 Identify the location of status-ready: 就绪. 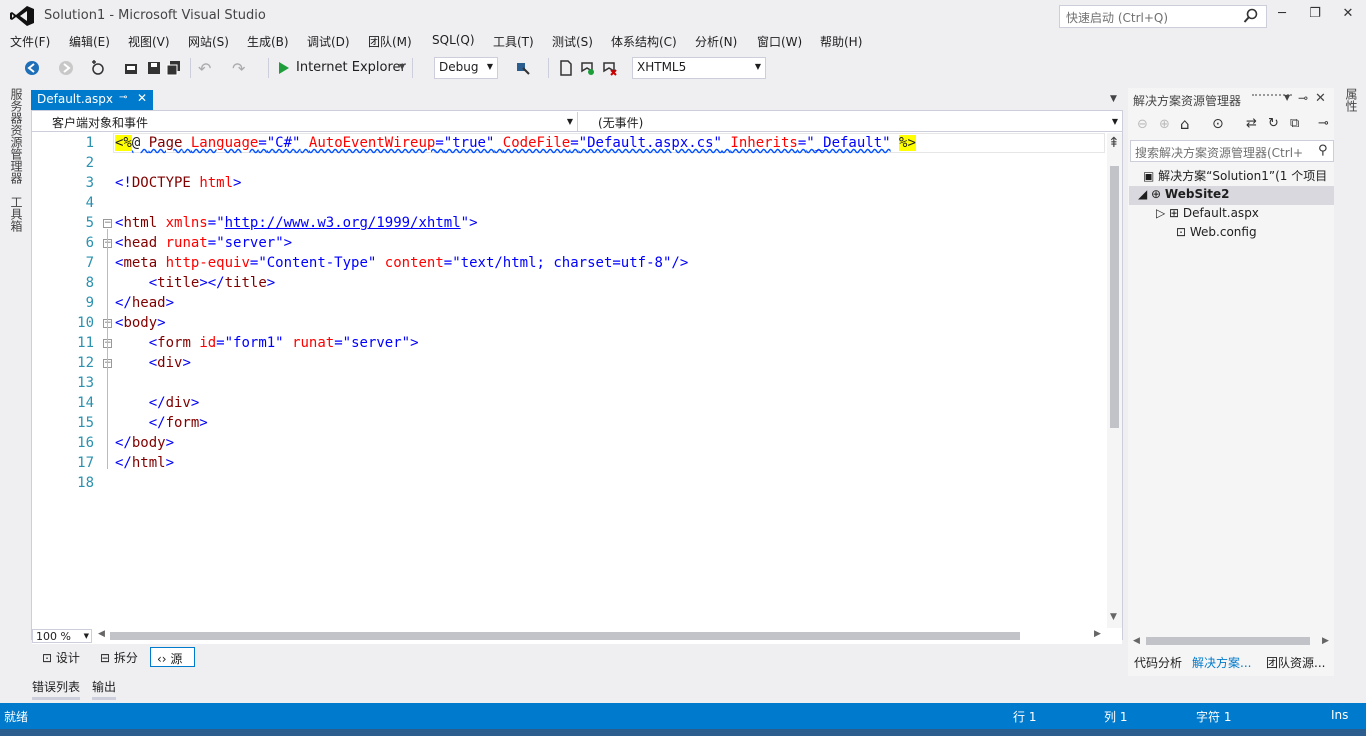
(16, 717).